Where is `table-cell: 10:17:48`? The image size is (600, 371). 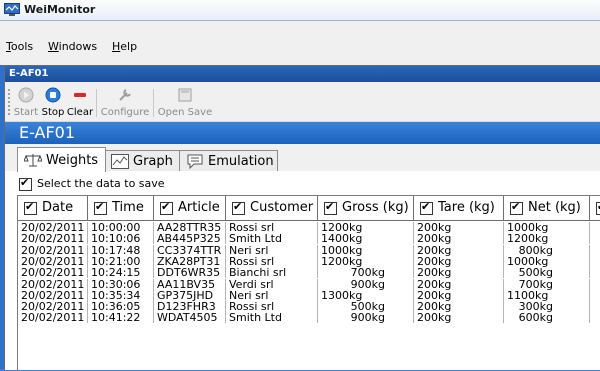 table-cell: 10:17:48 is located at coordinates (121, 250).